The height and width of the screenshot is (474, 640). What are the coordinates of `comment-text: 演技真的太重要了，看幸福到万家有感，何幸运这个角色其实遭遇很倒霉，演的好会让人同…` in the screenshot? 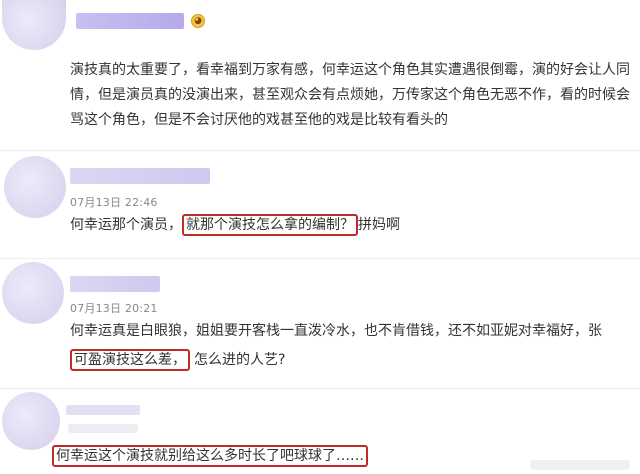 It's located at (350, 95).